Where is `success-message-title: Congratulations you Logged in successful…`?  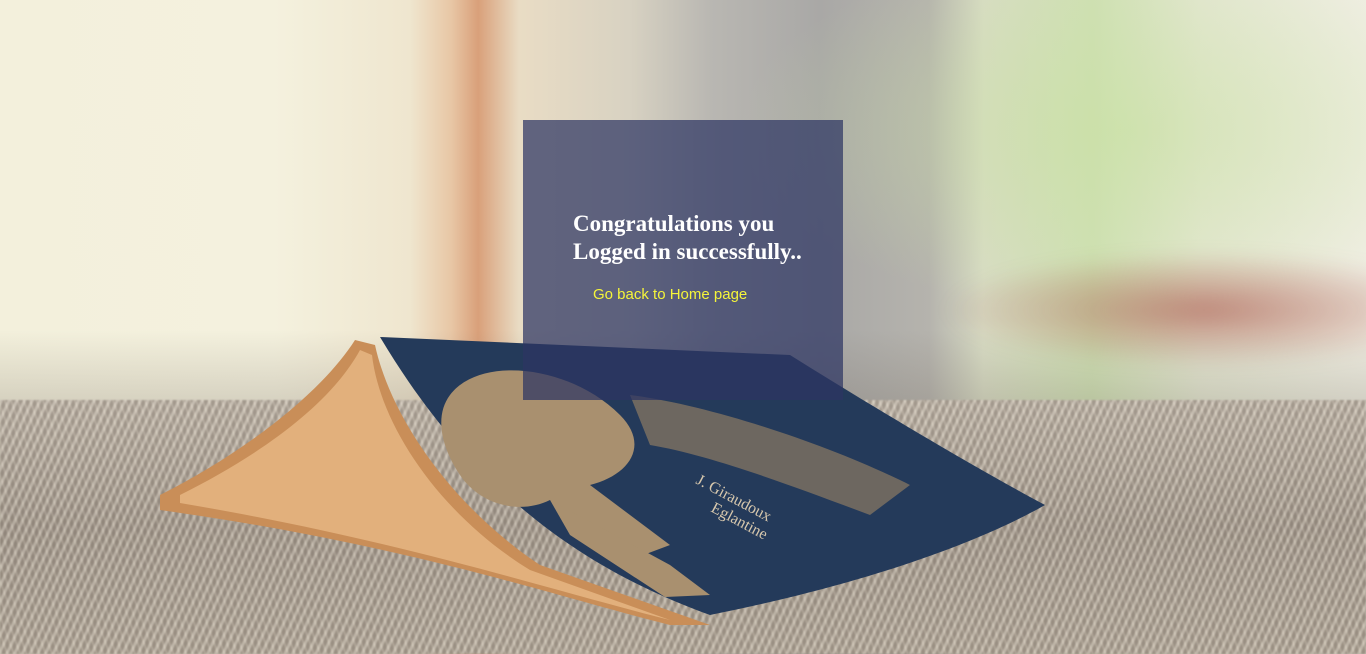
success-message-title: Congratulations you Logged in successful… is located at coordinates (687, 237).